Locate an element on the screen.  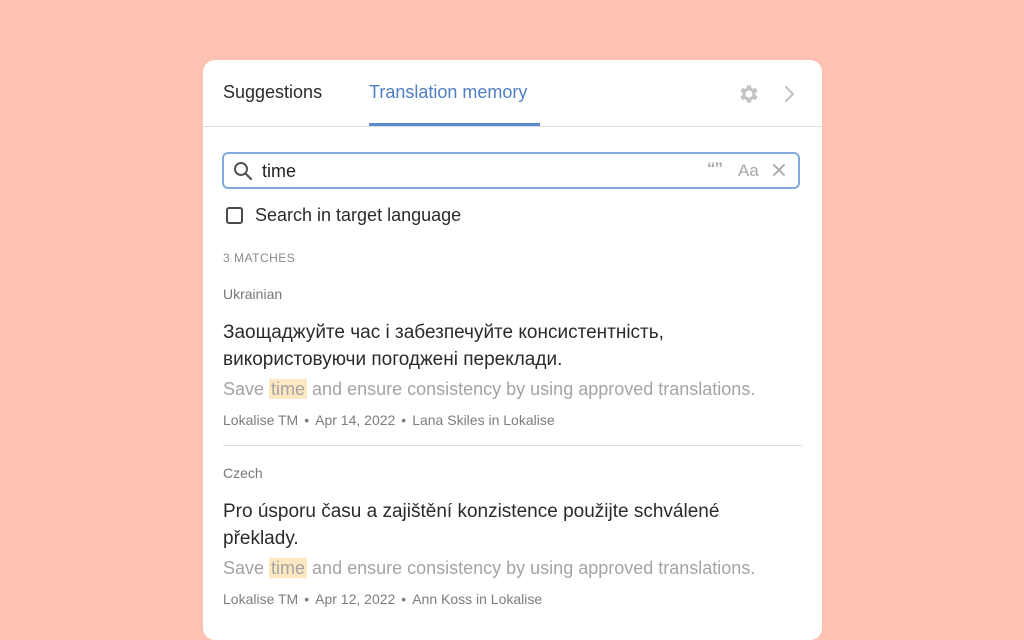
tab-translation-memory: Translation memory is located at coordinates (448, 92).